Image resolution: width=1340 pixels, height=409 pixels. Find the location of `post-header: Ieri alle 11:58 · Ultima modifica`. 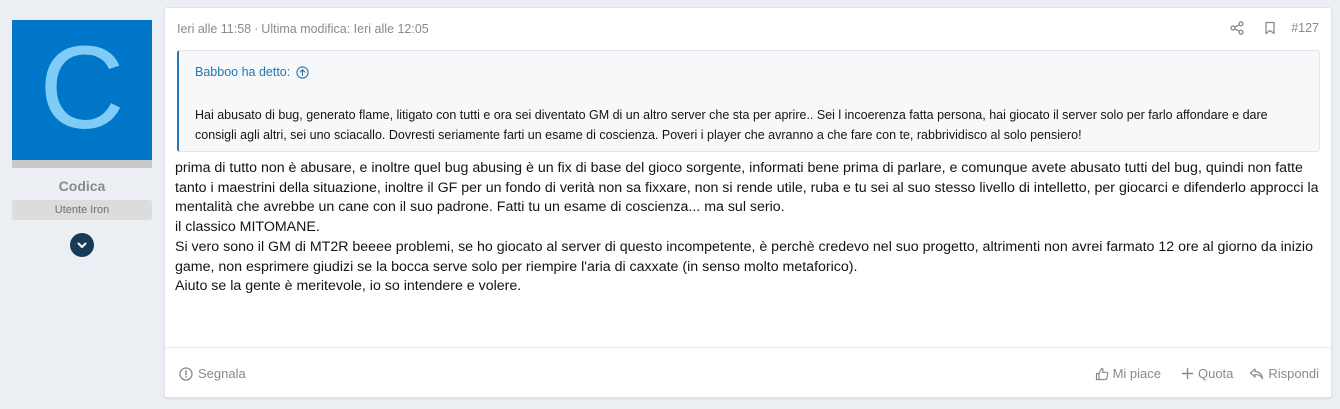

post-header: Ieri alle 11:58 · Ultima modifica is located at coordinates (748, 29).